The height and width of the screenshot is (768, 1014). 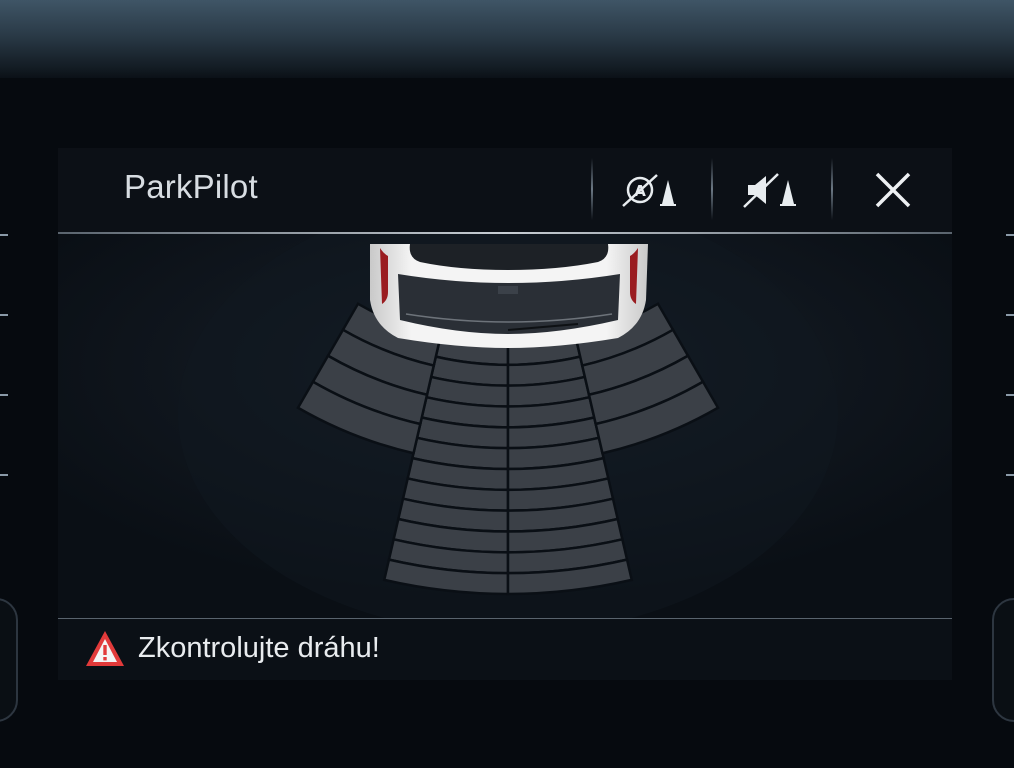 I want to click on right-knob, so click(x=1003, y=660).